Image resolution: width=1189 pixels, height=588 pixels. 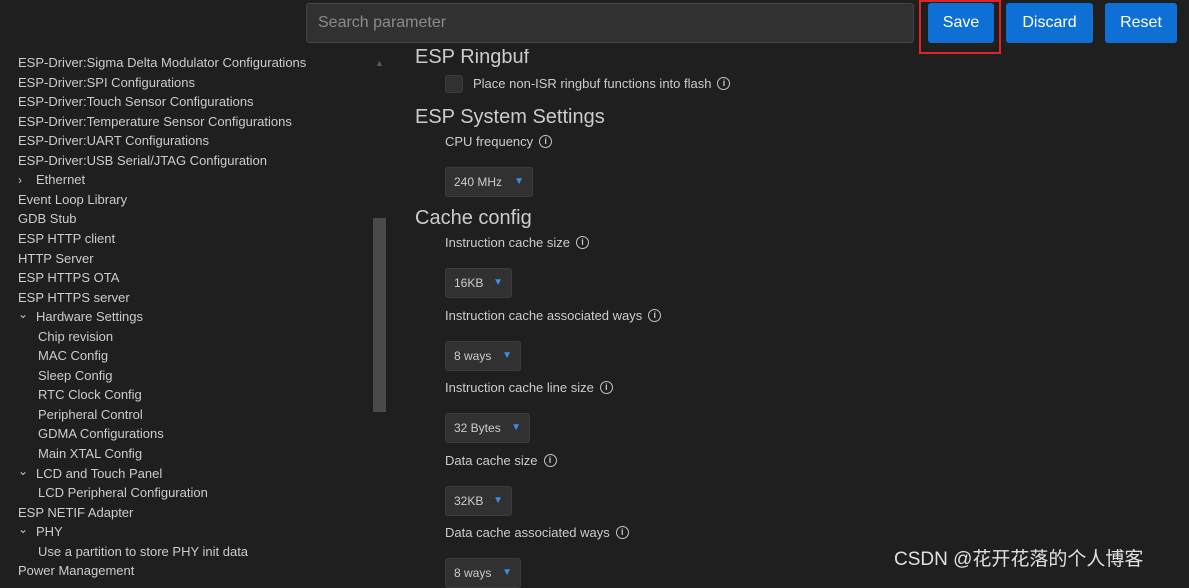 I want to click on sidebar-item: Chip revision, so click(x=75, y=337).